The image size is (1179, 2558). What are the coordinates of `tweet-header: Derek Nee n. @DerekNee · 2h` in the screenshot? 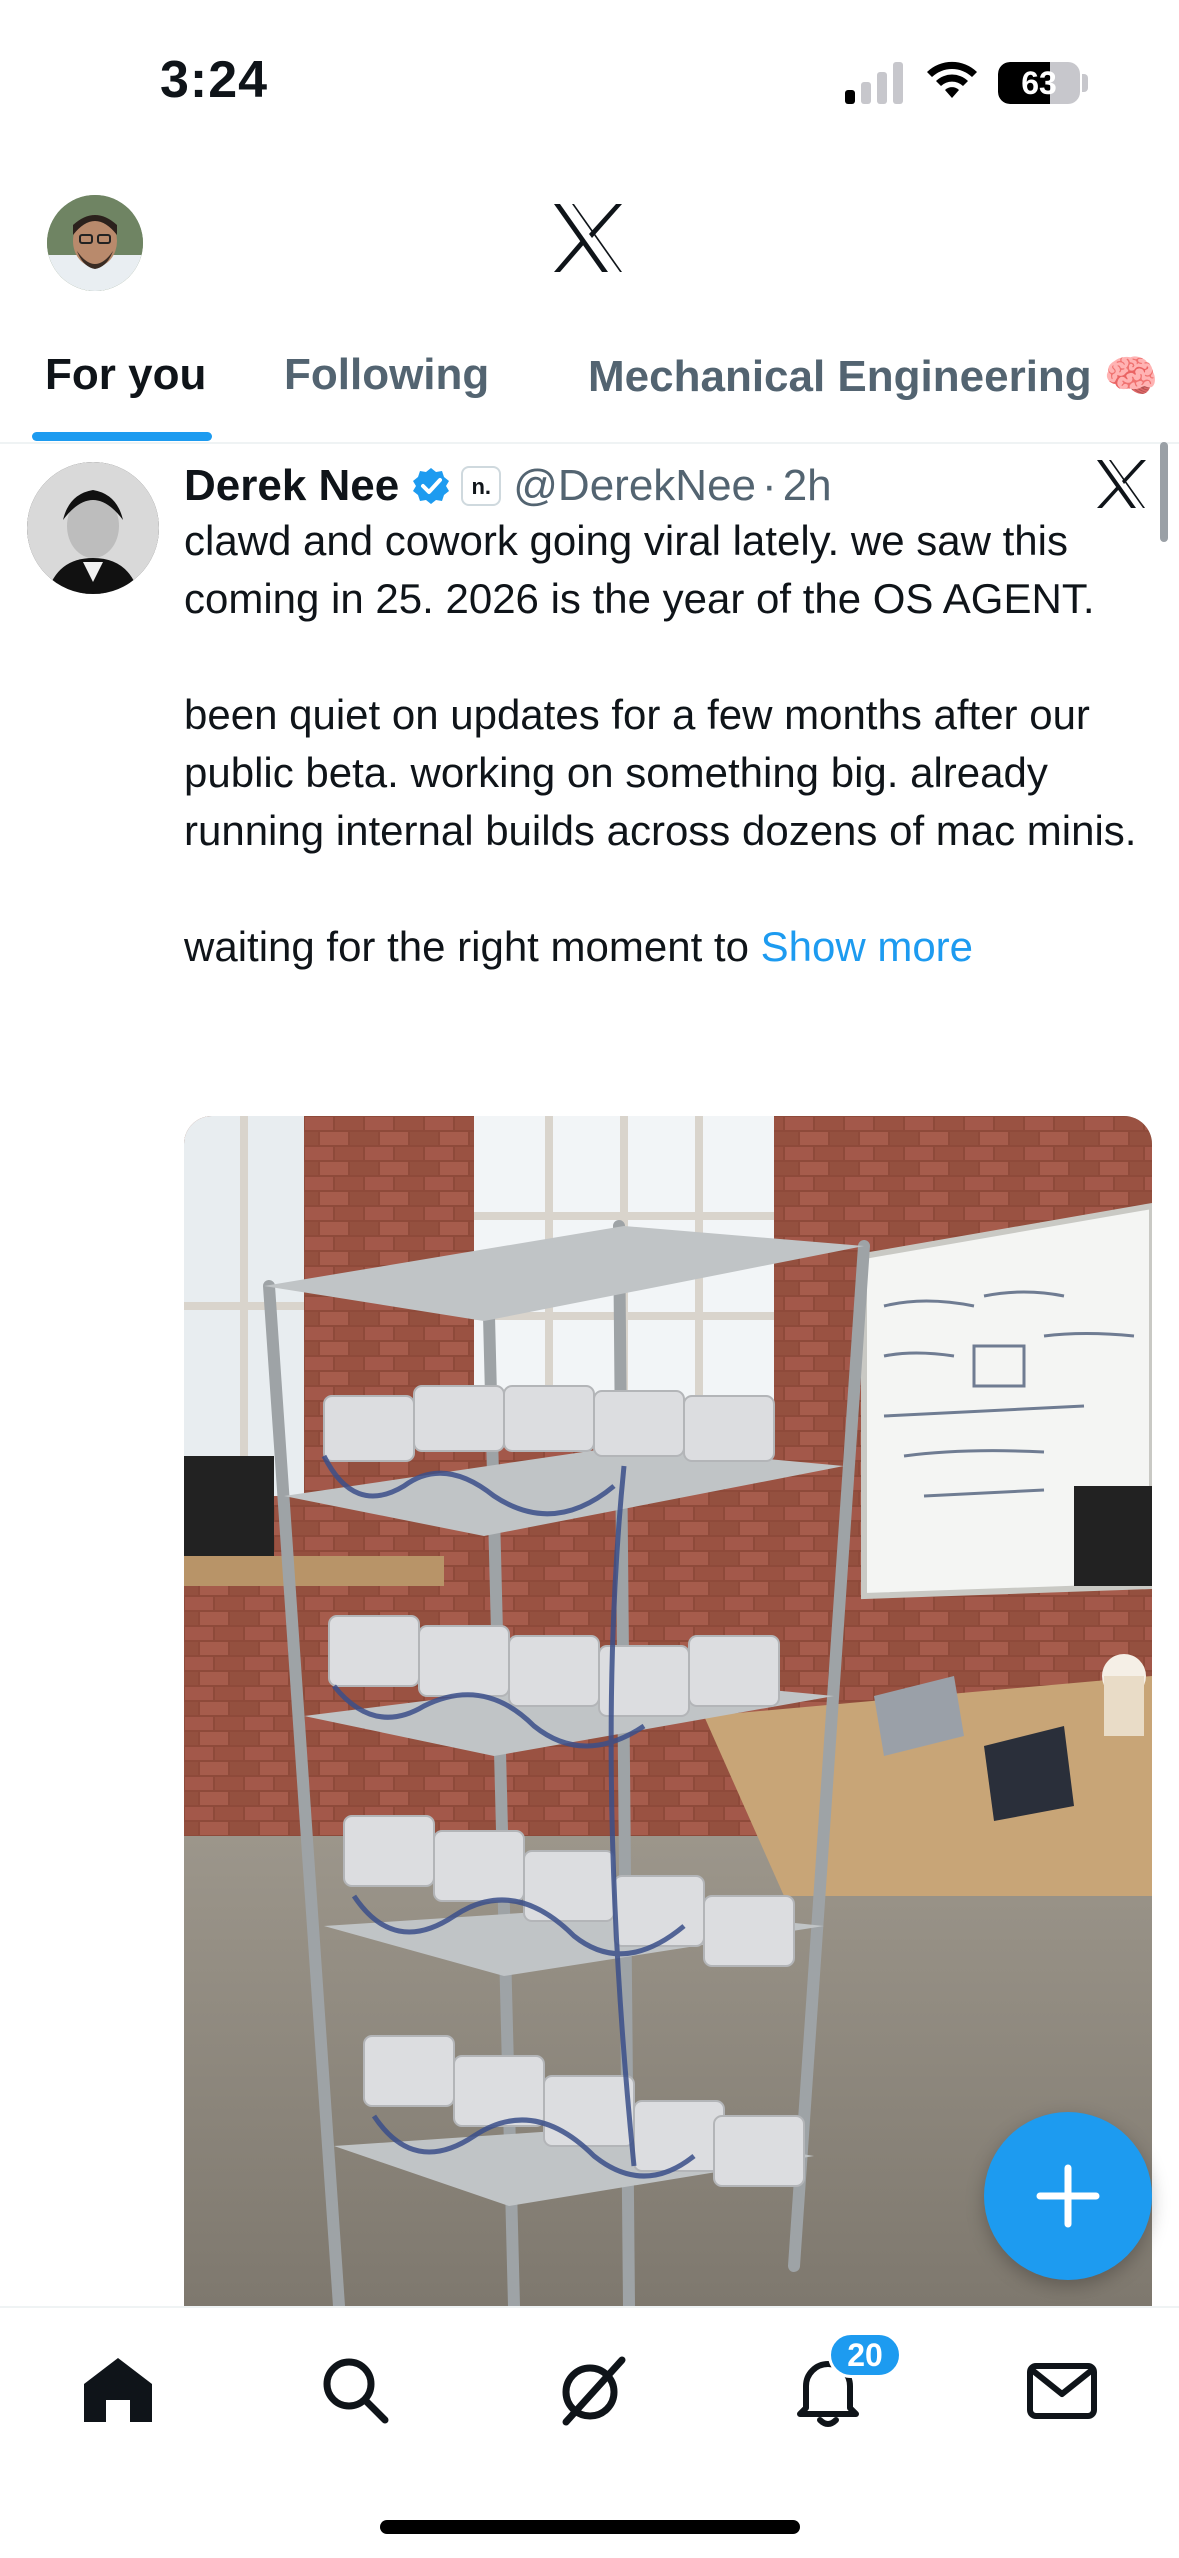 It's located at (508, 486).